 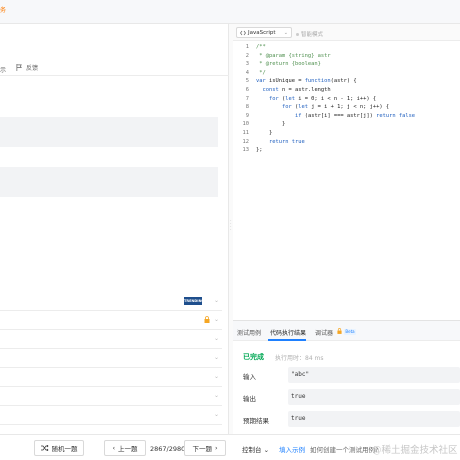 What do you see at coordinates (346, 117) in the screenshot?
I see `code-line: 9 if (astr[i] === astr[j]) return false` at bounding box center [346, 117].